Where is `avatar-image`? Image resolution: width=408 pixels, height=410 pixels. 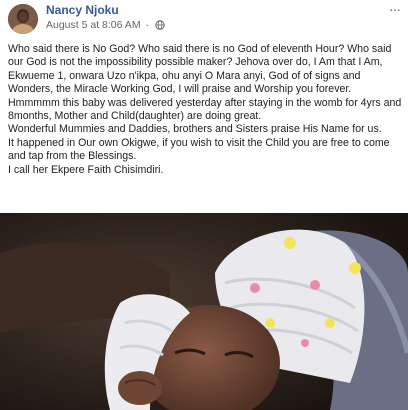 avatar-image is located at coordinates (23, 19).